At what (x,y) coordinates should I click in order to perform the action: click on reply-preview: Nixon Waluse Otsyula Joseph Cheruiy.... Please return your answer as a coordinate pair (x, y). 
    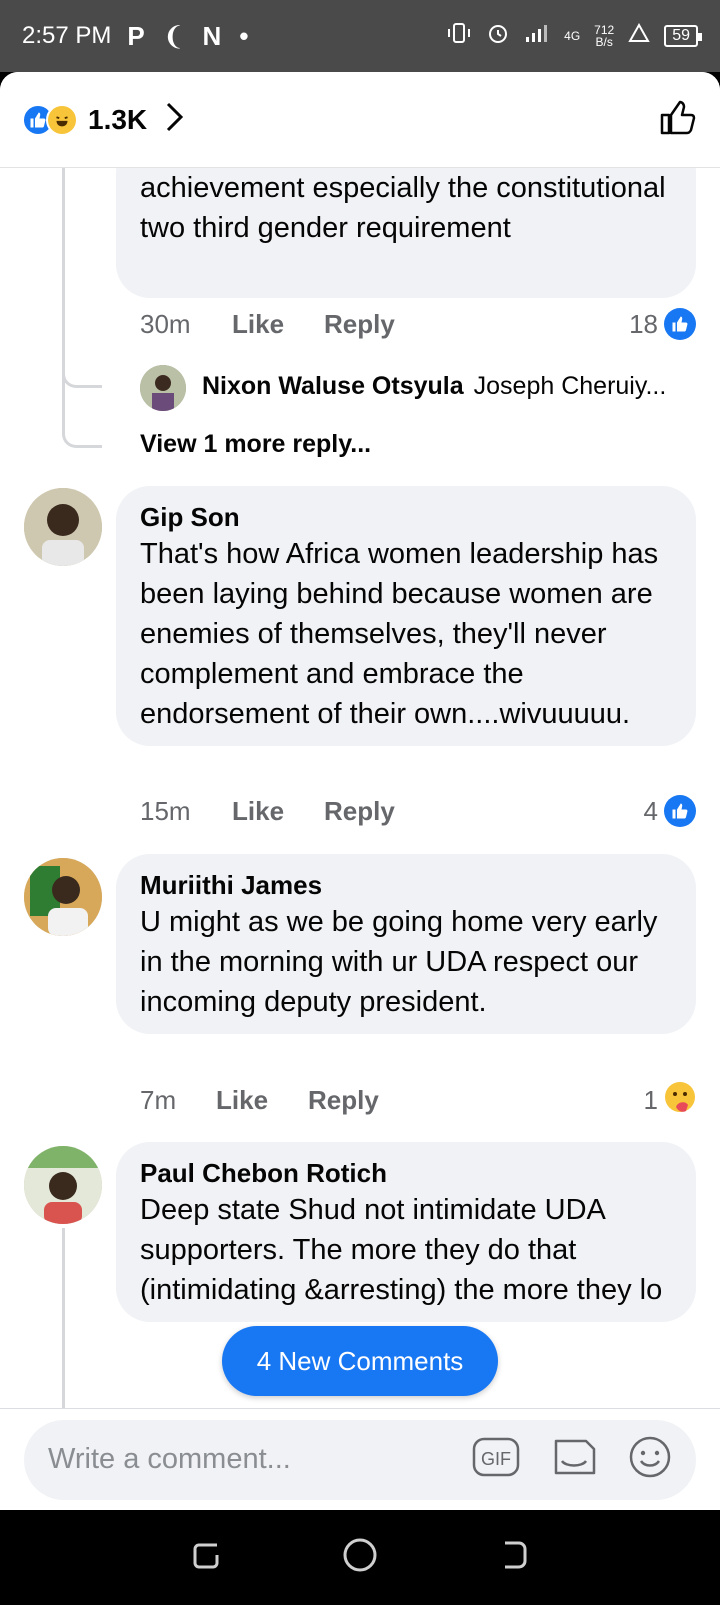
    Looking at the image, I should click on (434, 386).